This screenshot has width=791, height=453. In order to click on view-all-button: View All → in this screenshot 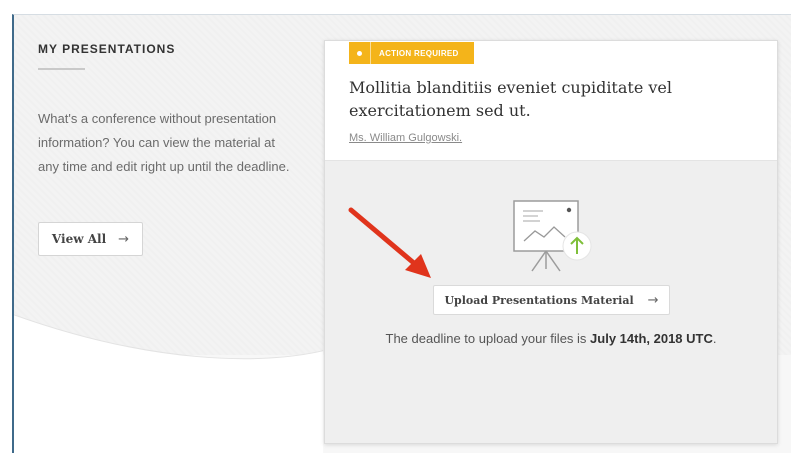, I will do `click(90, 239)`.